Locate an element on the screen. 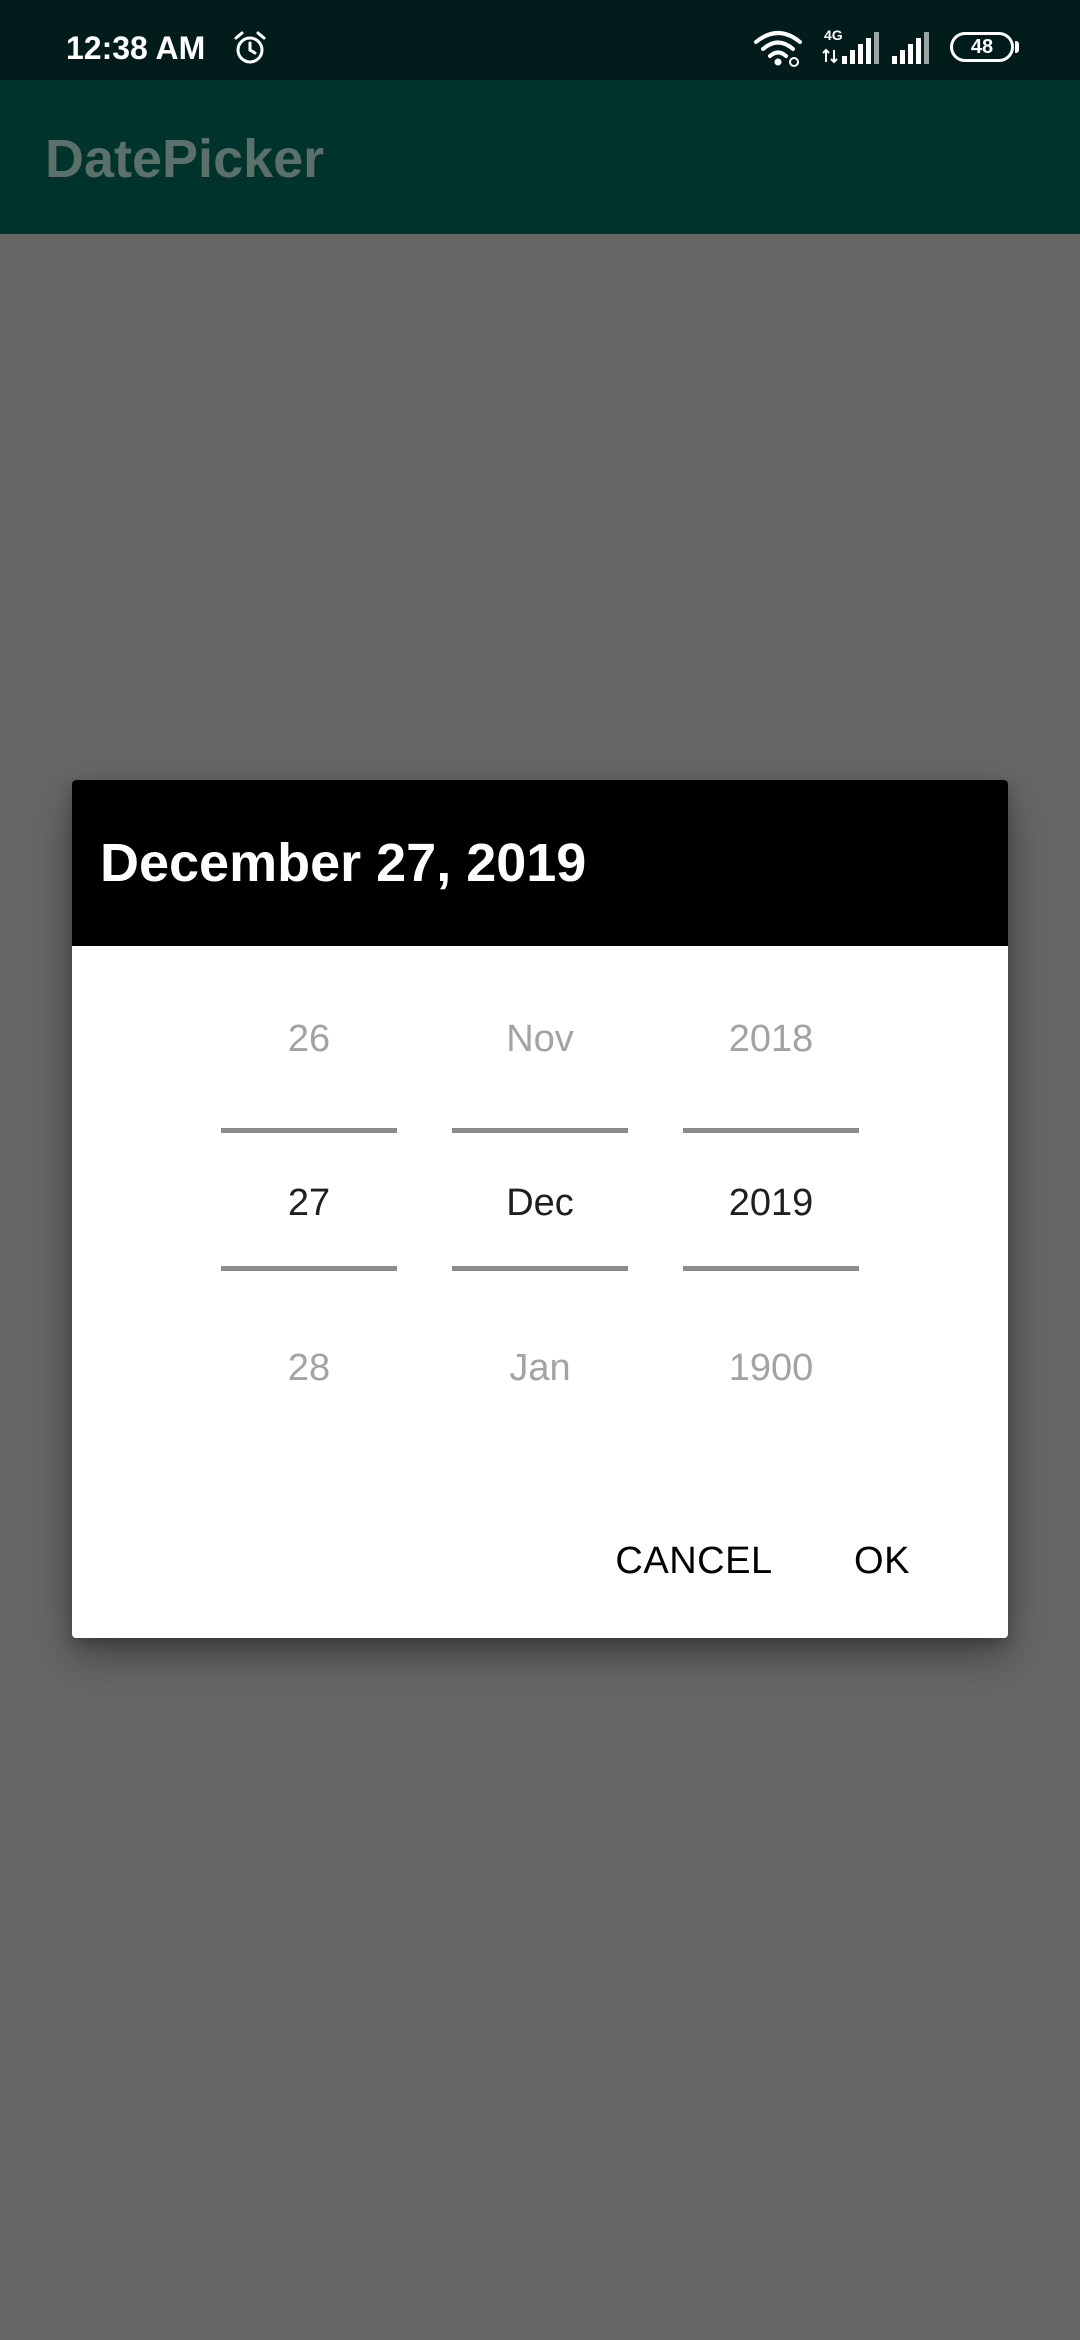 This screenshot has width=1080, height=2340. cancel-button: CANCEL is located at coordinates (694, 1561).